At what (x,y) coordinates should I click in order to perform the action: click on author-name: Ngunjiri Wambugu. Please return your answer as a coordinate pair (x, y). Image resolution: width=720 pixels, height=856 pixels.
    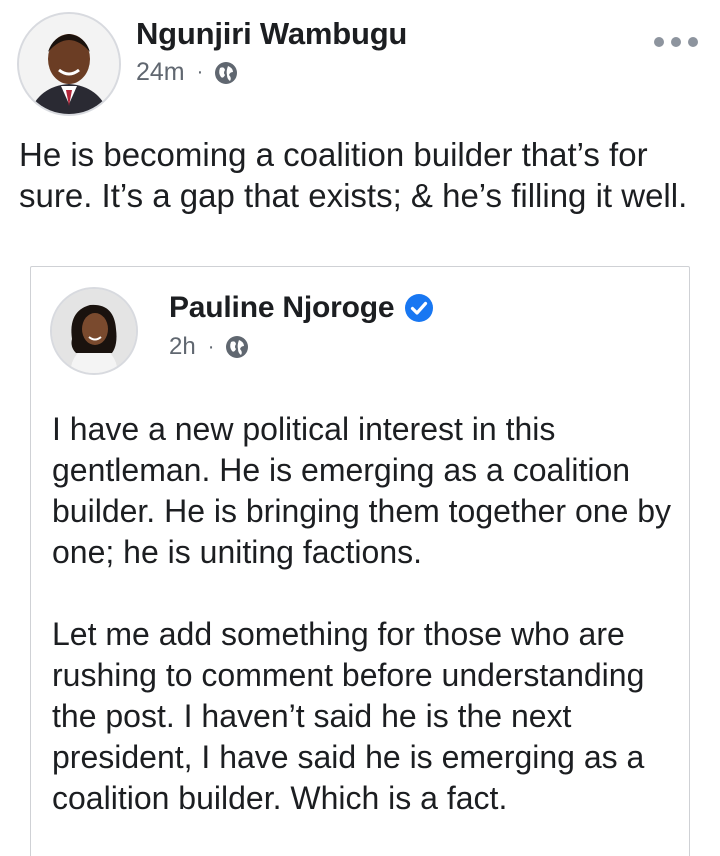
    Looking at the image, I should click on (271, 34).